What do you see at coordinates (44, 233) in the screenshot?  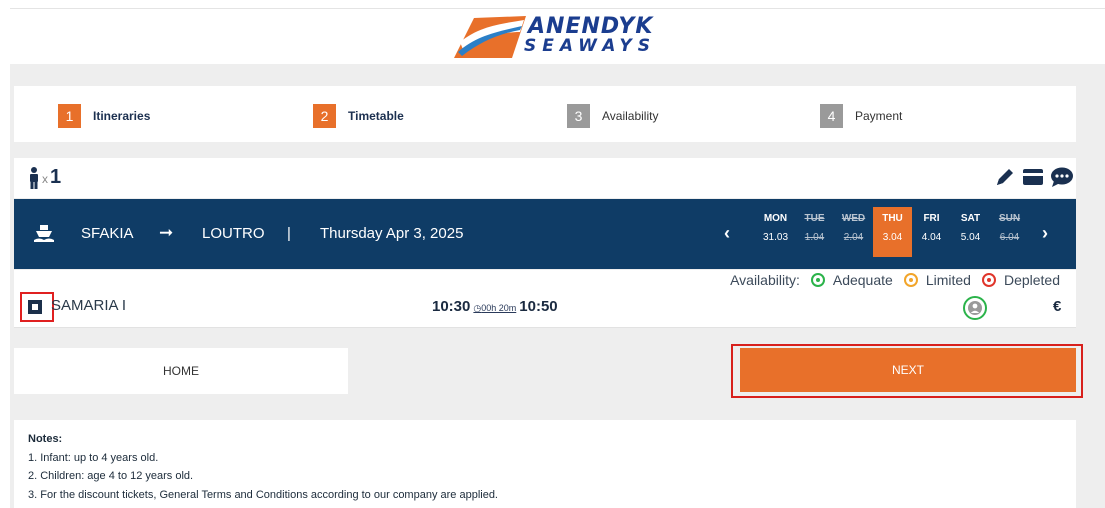 I see `ferry-icon` at bounding box center [44, 233].